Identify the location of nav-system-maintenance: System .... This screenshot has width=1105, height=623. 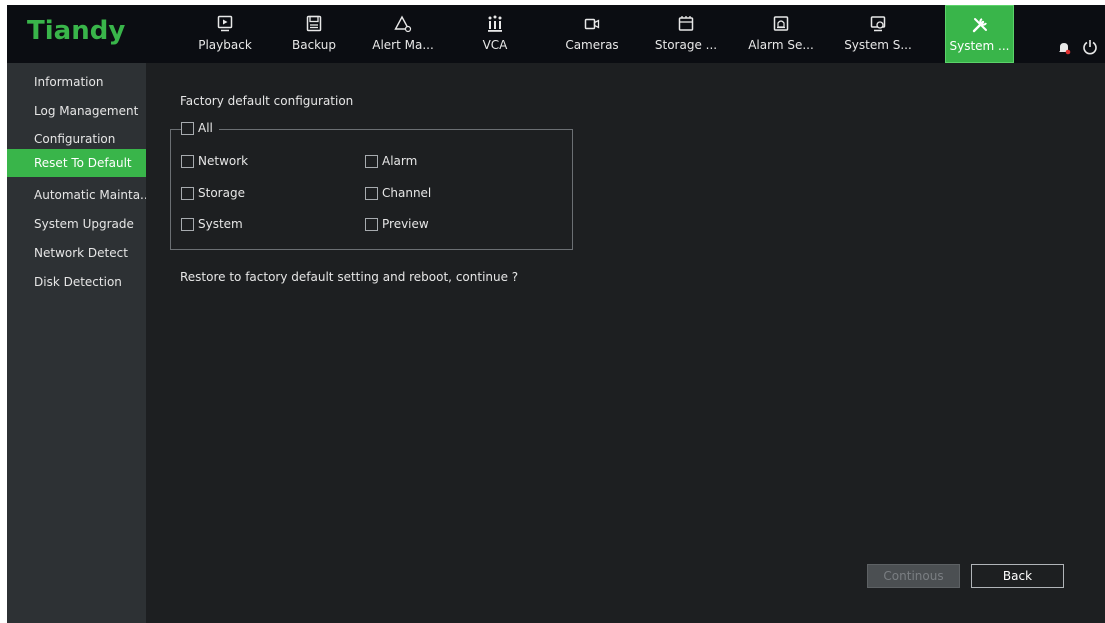
(979, 34).